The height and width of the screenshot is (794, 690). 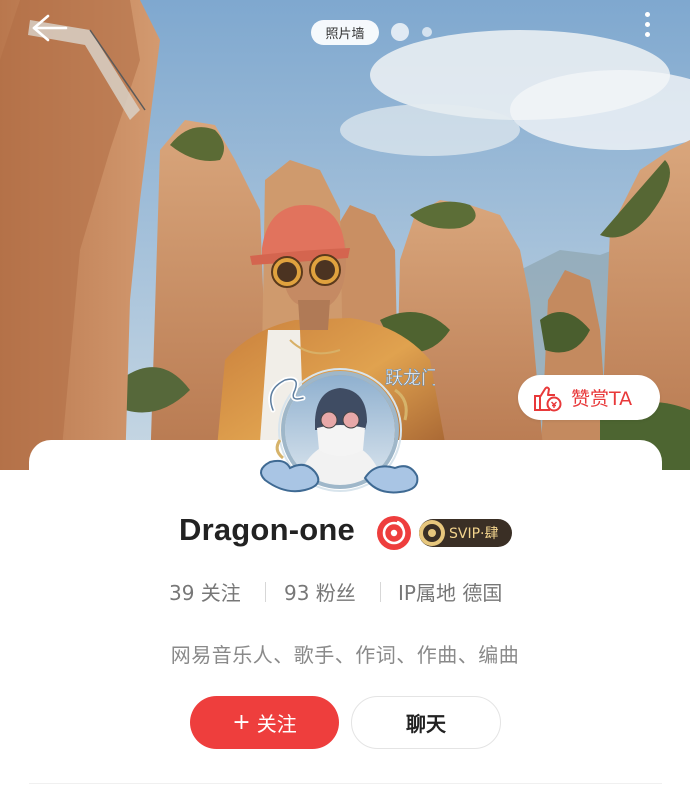 What do you see at coordinates (548, 398) in the screenshot?
I see `thumbs-up-coin-icon` at bounding box center [548, 398].